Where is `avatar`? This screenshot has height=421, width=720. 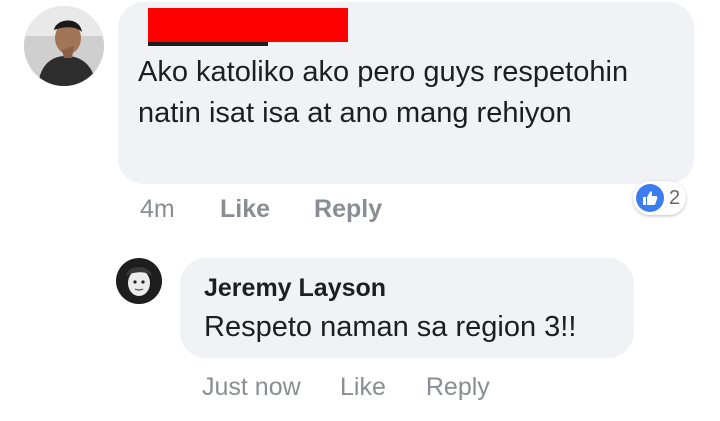 avatar is located at coordinates (64, 46).